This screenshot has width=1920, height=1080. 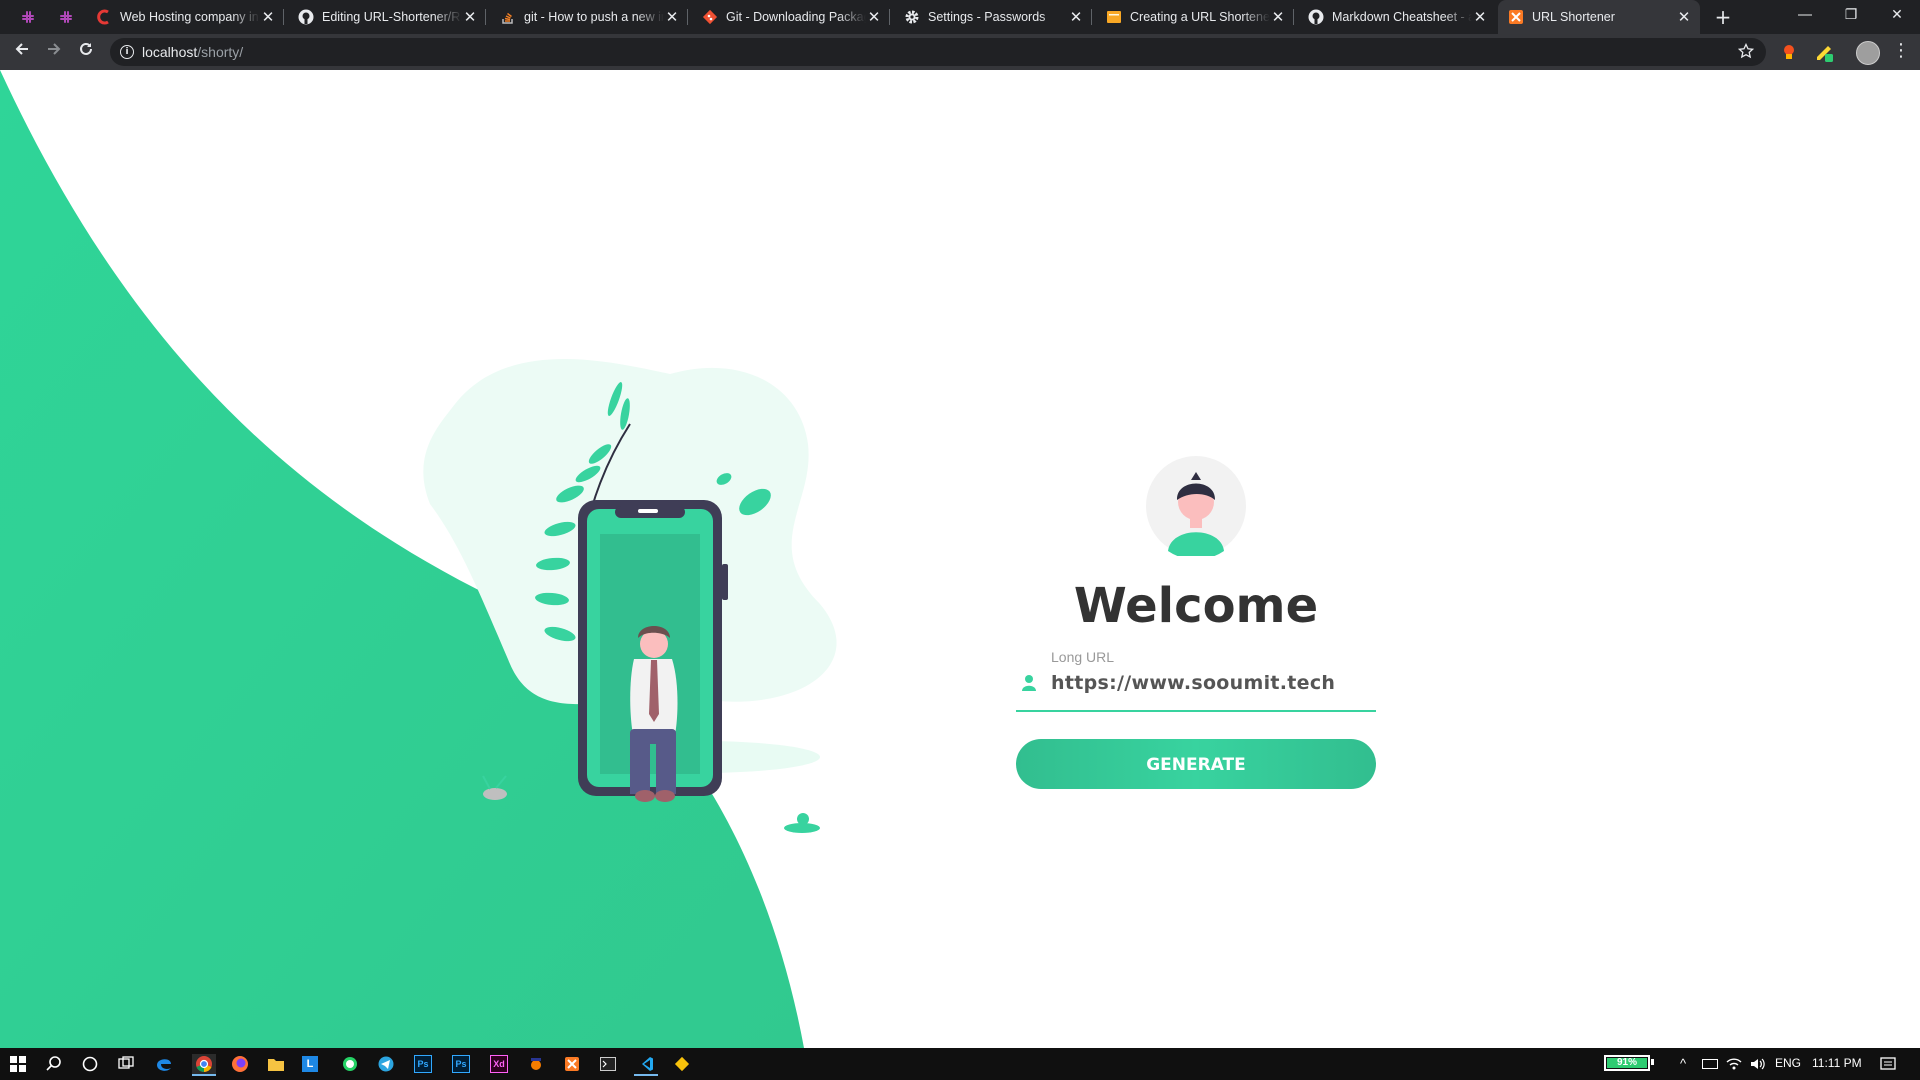 I want to click on info-icon: i, so click(x=127, y=52).